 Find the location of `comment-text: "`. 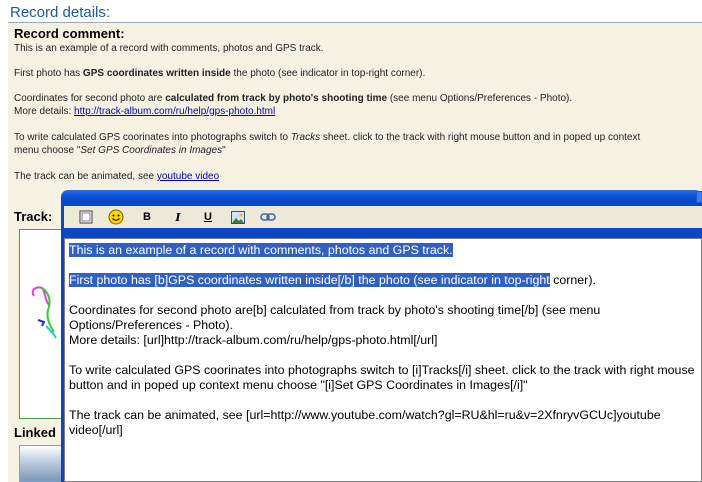

comment-text: " is located at coordinates (224, 150).